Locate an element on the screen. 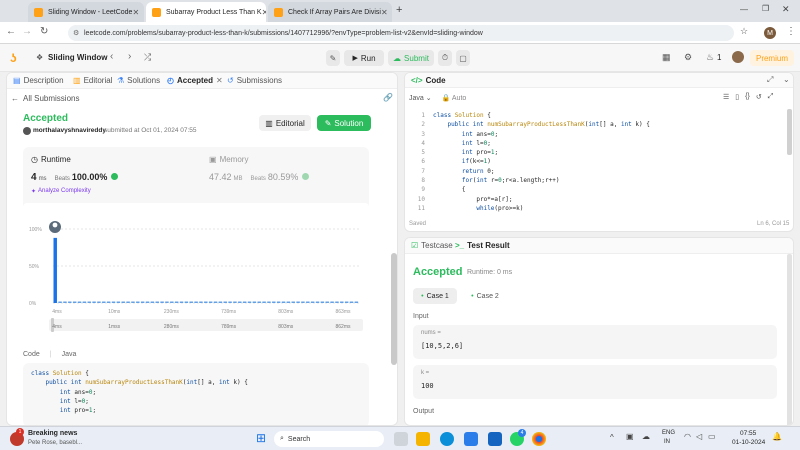  tab-test-result: >_ Test Result is located at coordinates (482, 245).